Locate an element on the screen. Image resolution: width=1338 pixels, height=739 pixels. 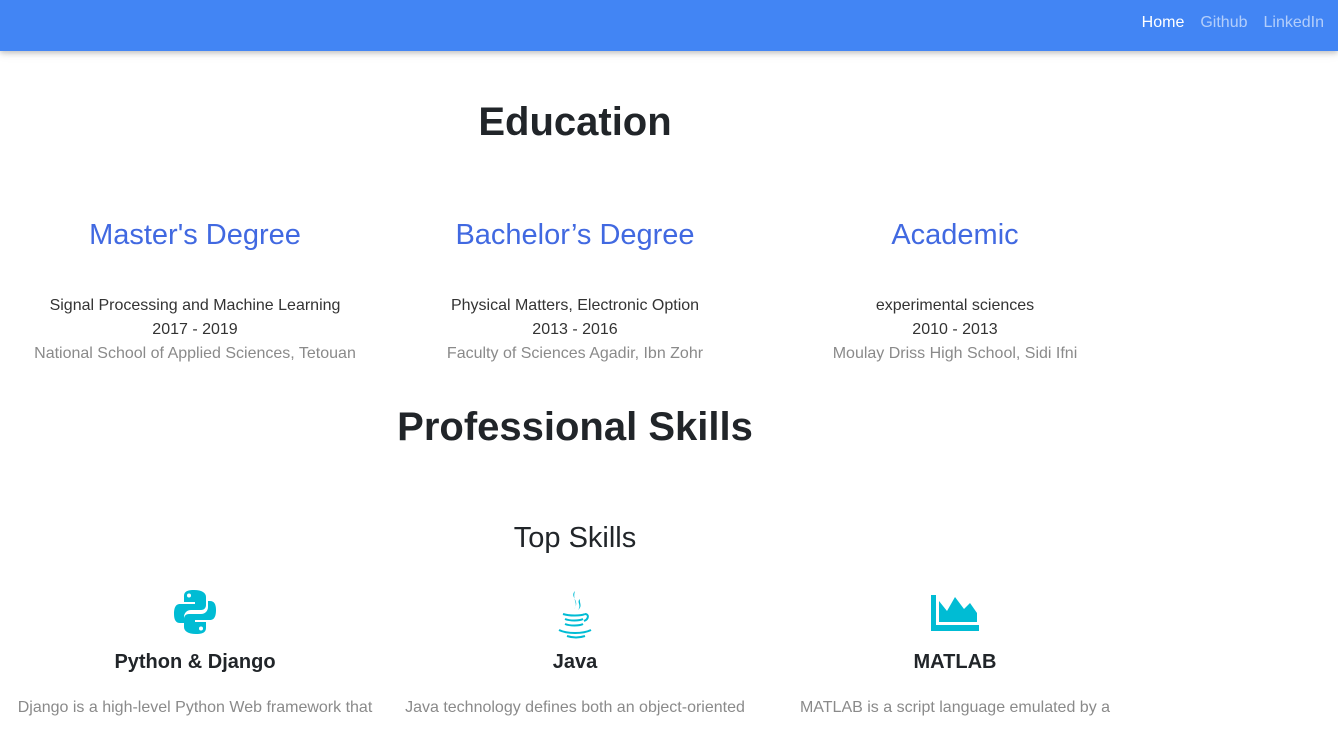
nav-link-linkedin: LinkedIn is located at coordinates (1294, 23).